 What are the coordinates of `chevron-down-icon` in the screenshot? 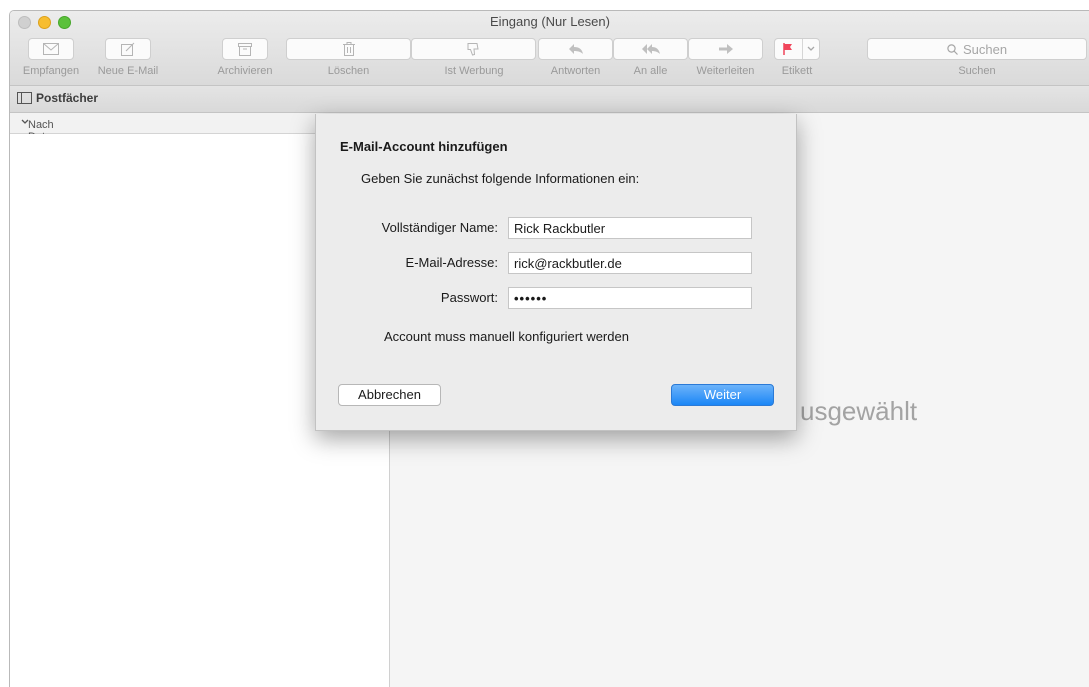 It's located at (811, 49).